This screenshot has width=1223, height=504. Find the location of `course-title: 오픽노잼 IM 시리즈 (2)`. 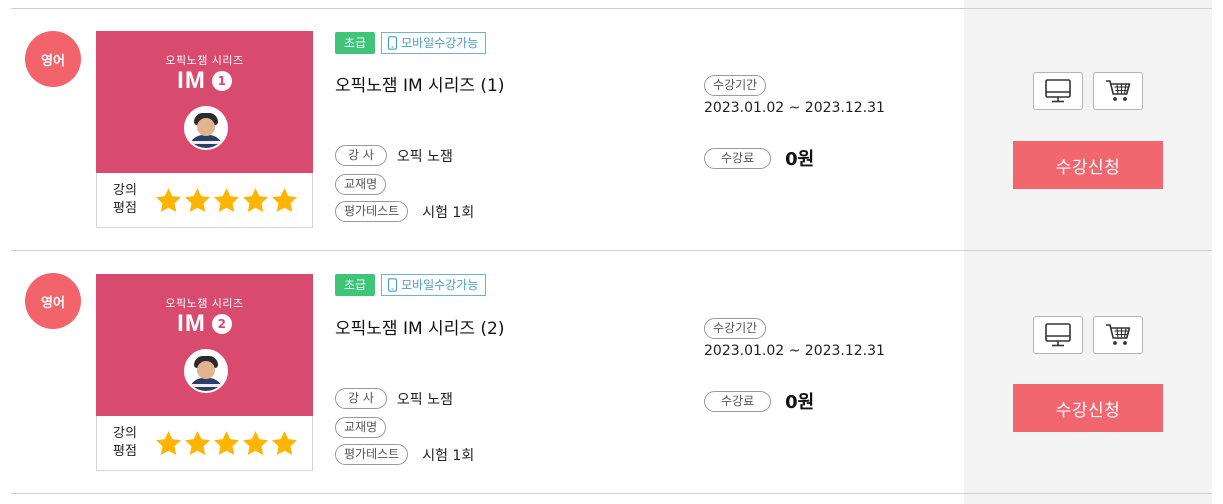

course-title: 오픽노잼 IM 시리즈 (2) is located at coordinates (419, 326).